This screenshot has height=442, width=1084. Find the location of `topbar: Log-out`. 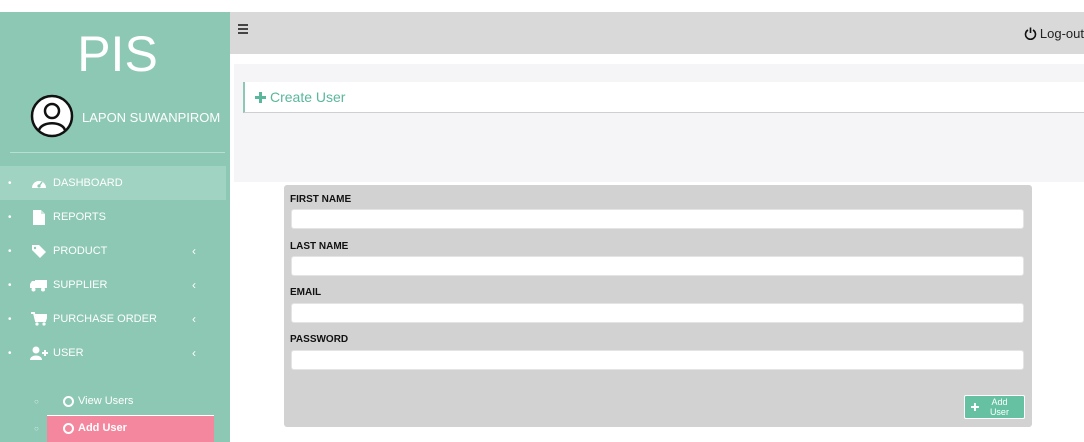

topbar: Log-out is located at coordinates (657, 33).